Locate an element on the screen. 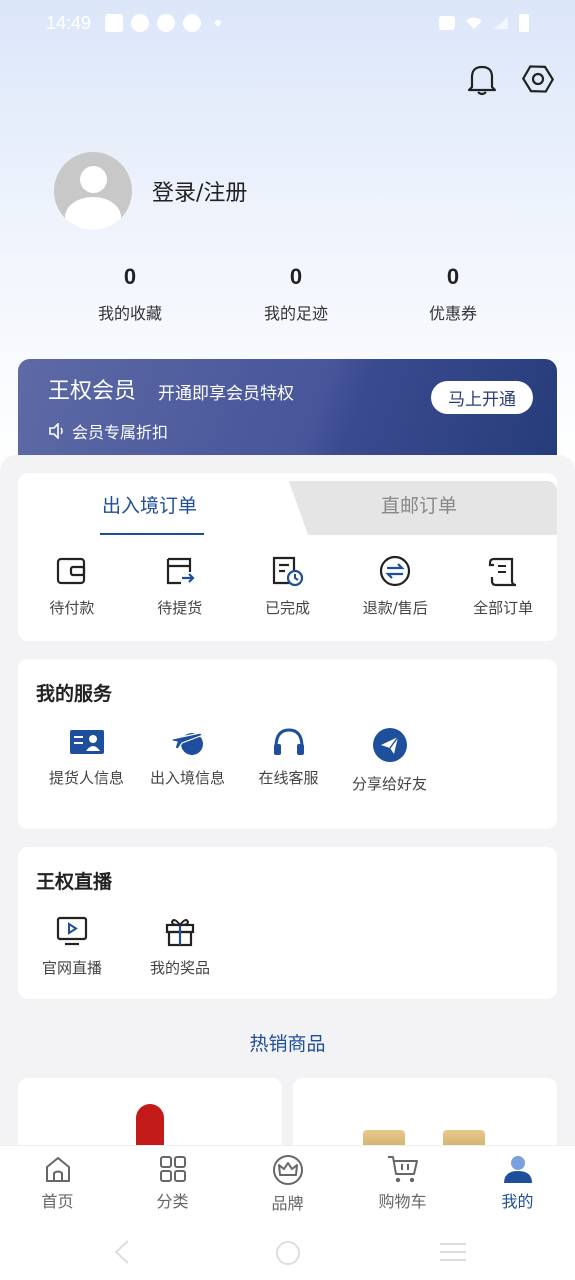 This screenshot has height=1280, width=575. tv-play-icon is located at coordinates (72, 931).